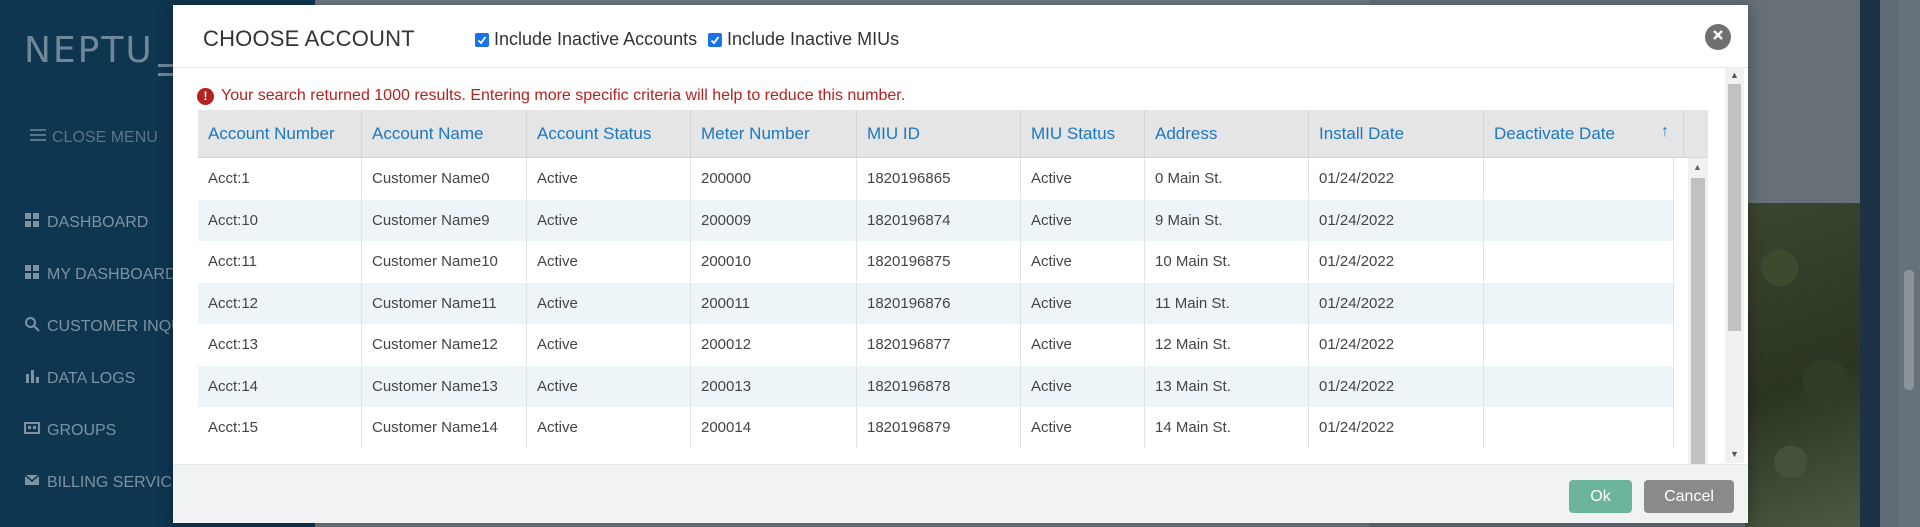 The width and height of the screenshot is (1920, 527). What do you see at coordinates (939, 133) in the screenshot?
I see `column-header-miu-id: MIU ID` at bounding box center [939, 133].